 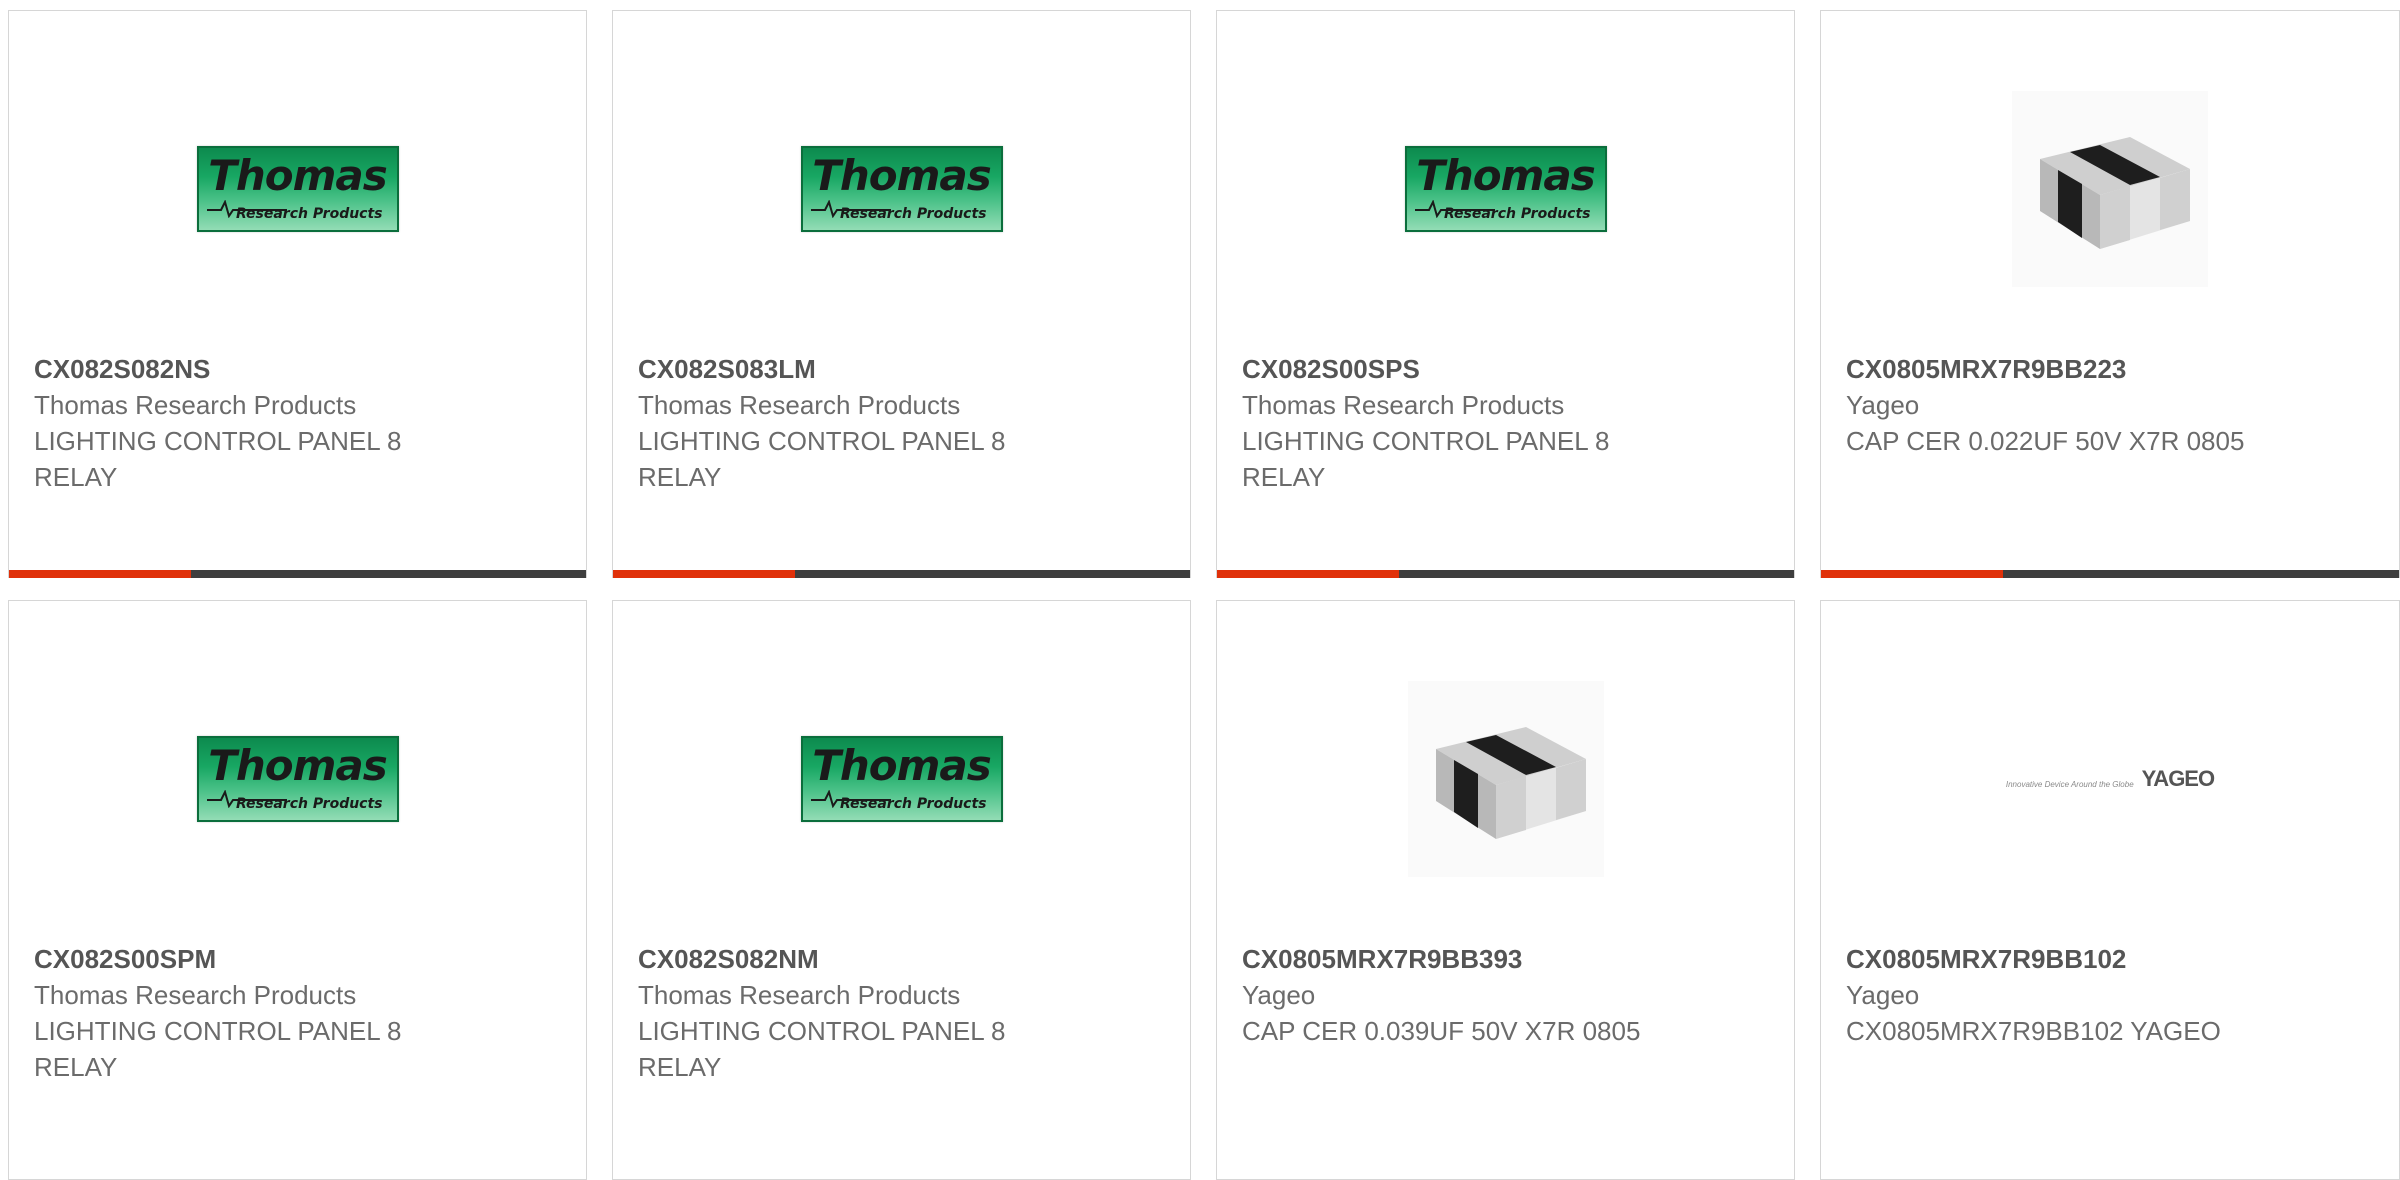 I want to click on part-number: CX082S00SPS, so click(x=1508, y=369).